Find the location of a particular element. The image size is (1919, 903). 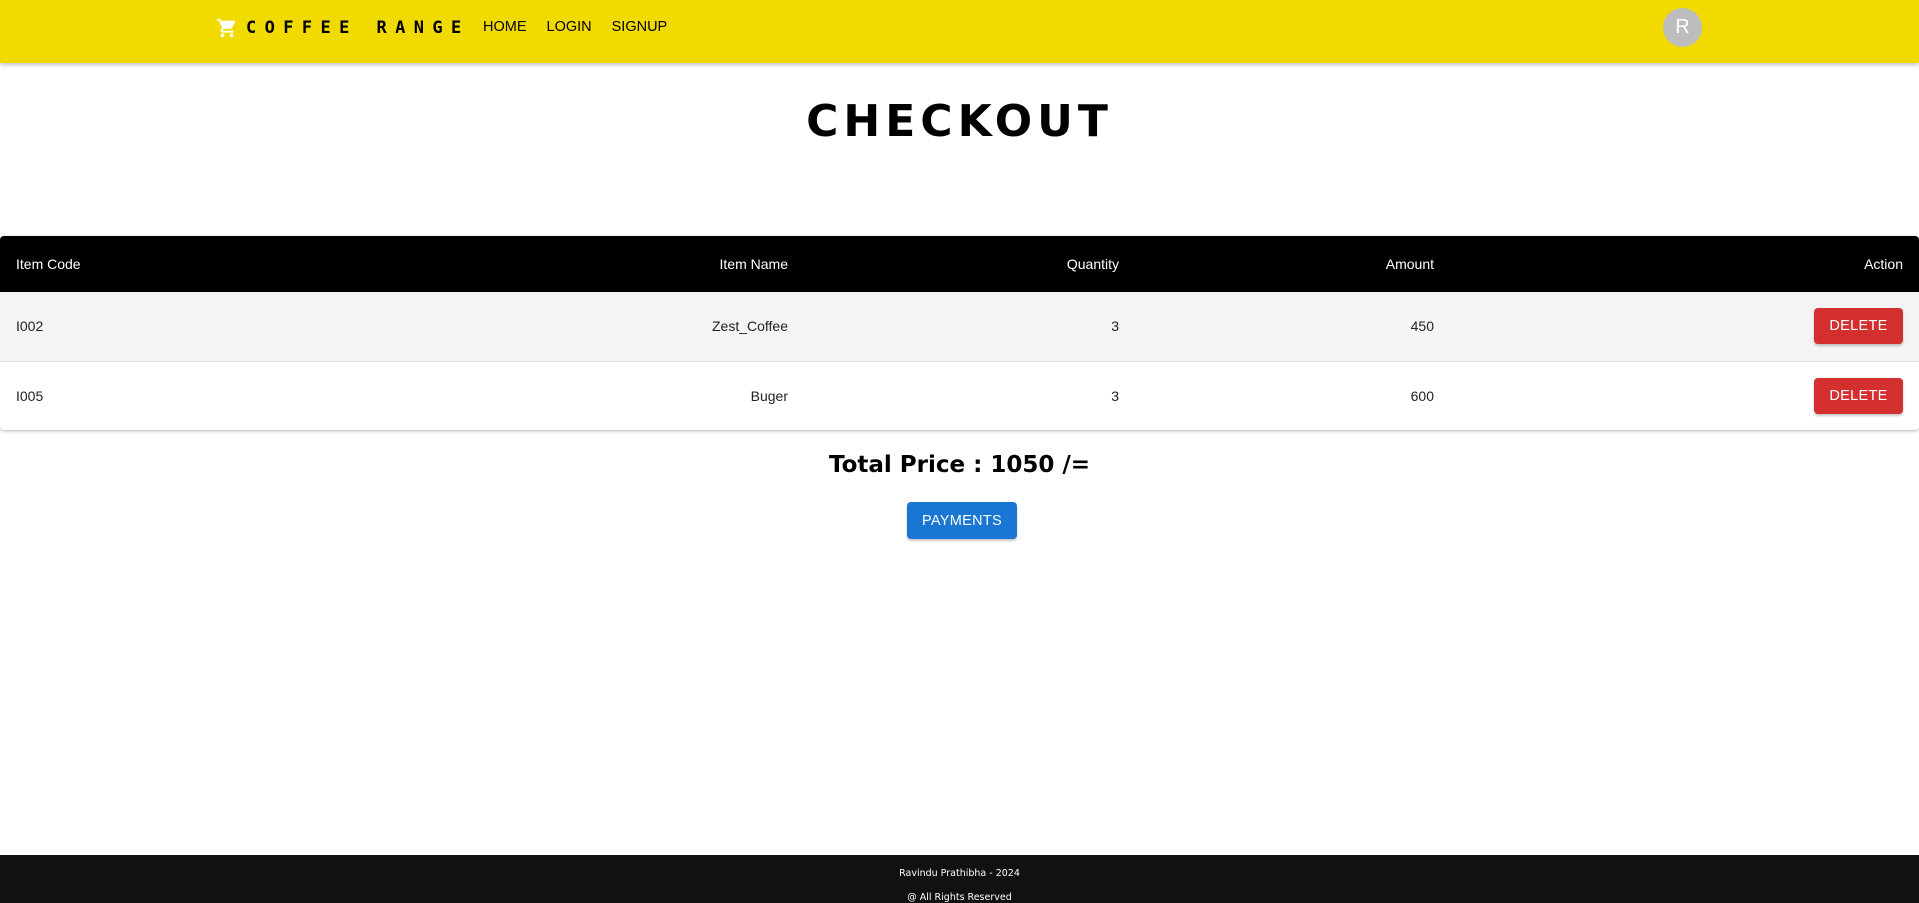

main-nav: HOME LOGIN SIGNUP is located at coordinates (585, 27).